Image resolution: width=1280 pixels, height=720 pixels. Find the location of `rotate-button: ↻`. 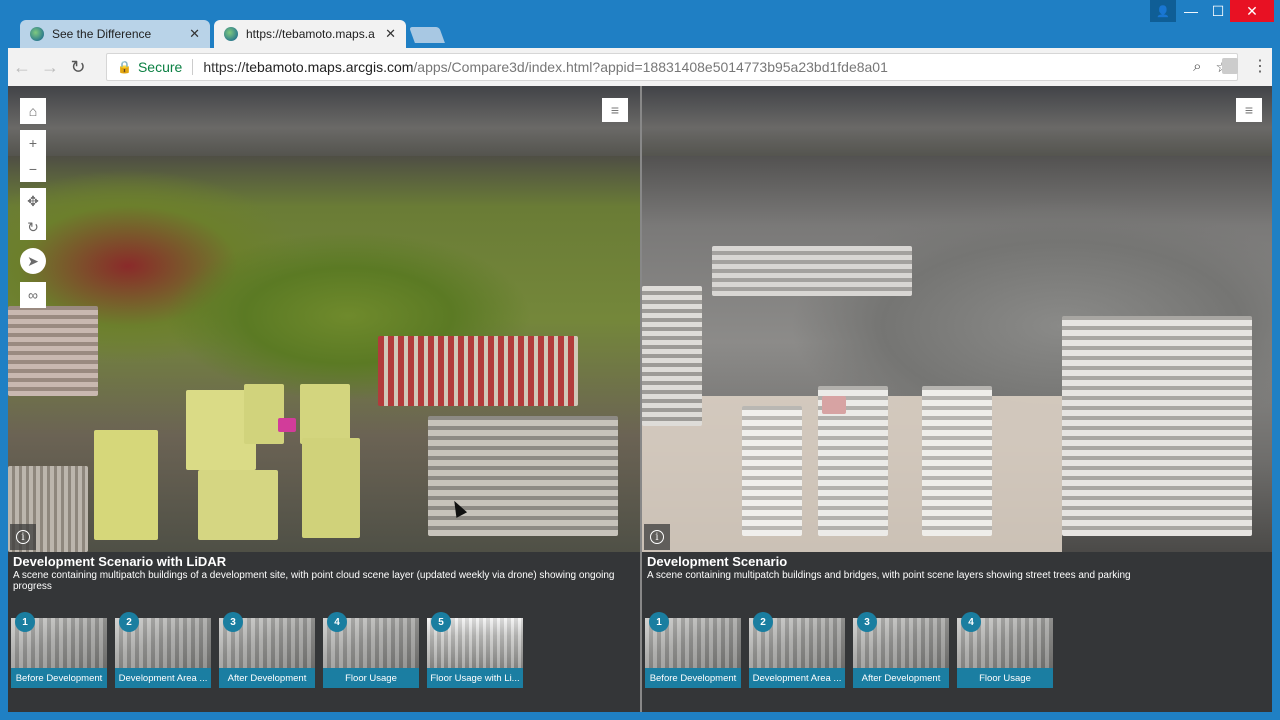

rotate-button: ↻ is located at coordinates (33, 227).